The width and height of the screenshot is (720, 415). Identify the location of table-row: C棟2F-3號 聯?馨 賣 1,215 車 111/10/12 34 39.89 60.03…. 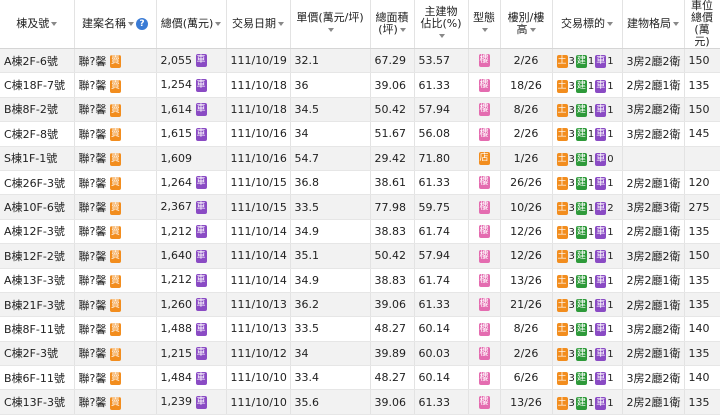
(360, 354).